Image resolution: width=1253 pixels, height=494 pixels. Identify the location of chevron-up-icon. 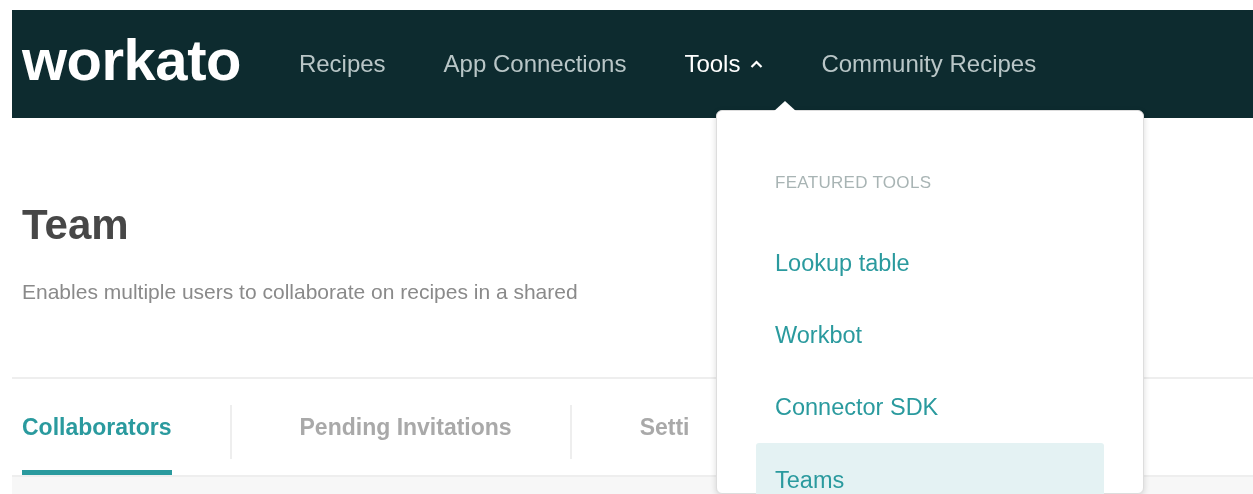
(757, 64).